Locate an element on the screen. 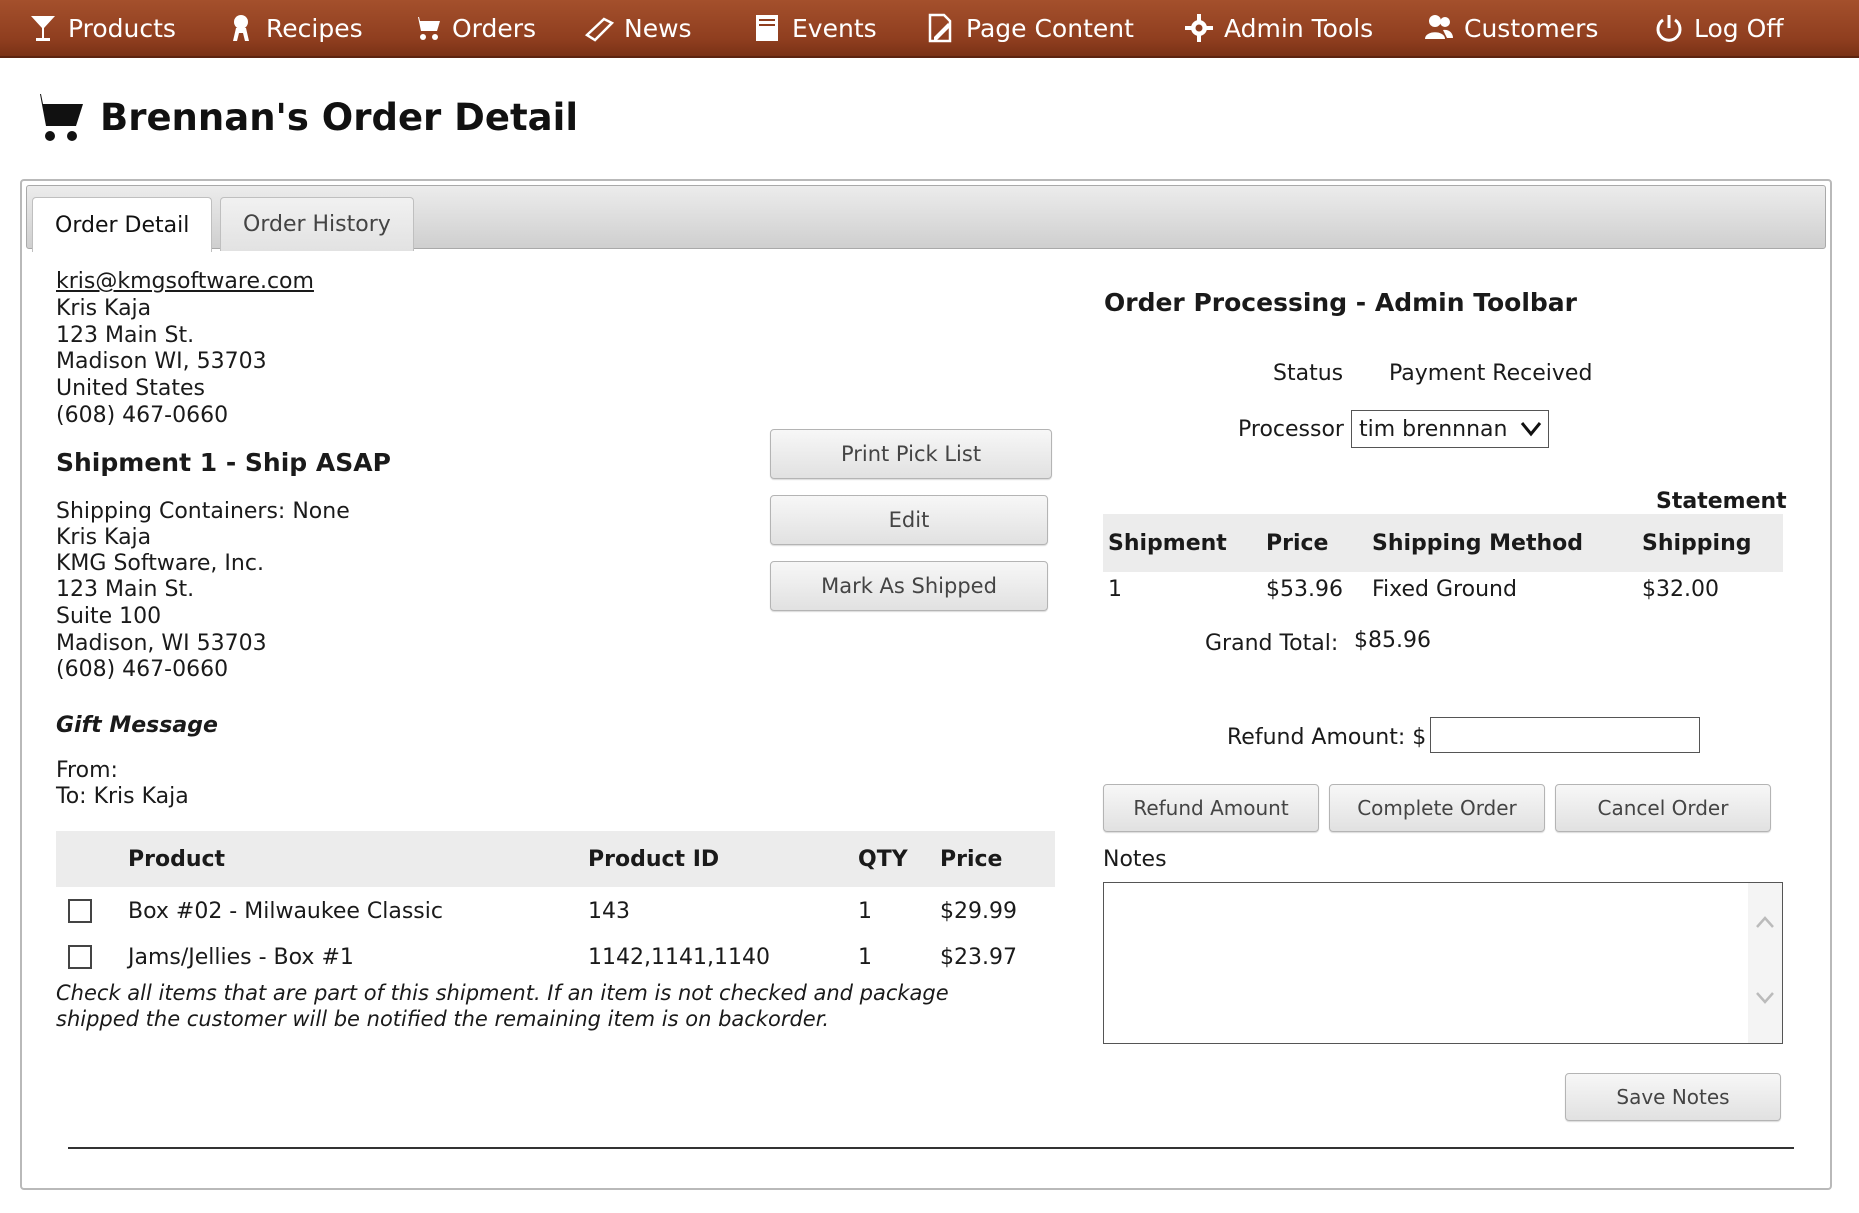 This screenshot has height=1213, width=1859. nav-admin-tools: Admin Tools is located at coordinates (1278, 28).